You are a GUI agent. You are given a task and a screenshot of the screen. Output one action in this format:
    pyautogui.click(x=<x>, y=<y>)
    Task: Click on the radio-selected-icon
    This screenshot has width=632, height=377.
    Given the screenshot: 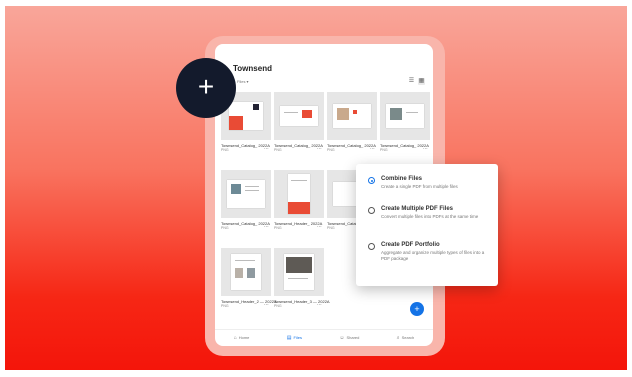 What is the action you would take?
    pyautogui.click(x=371, y=180)
    